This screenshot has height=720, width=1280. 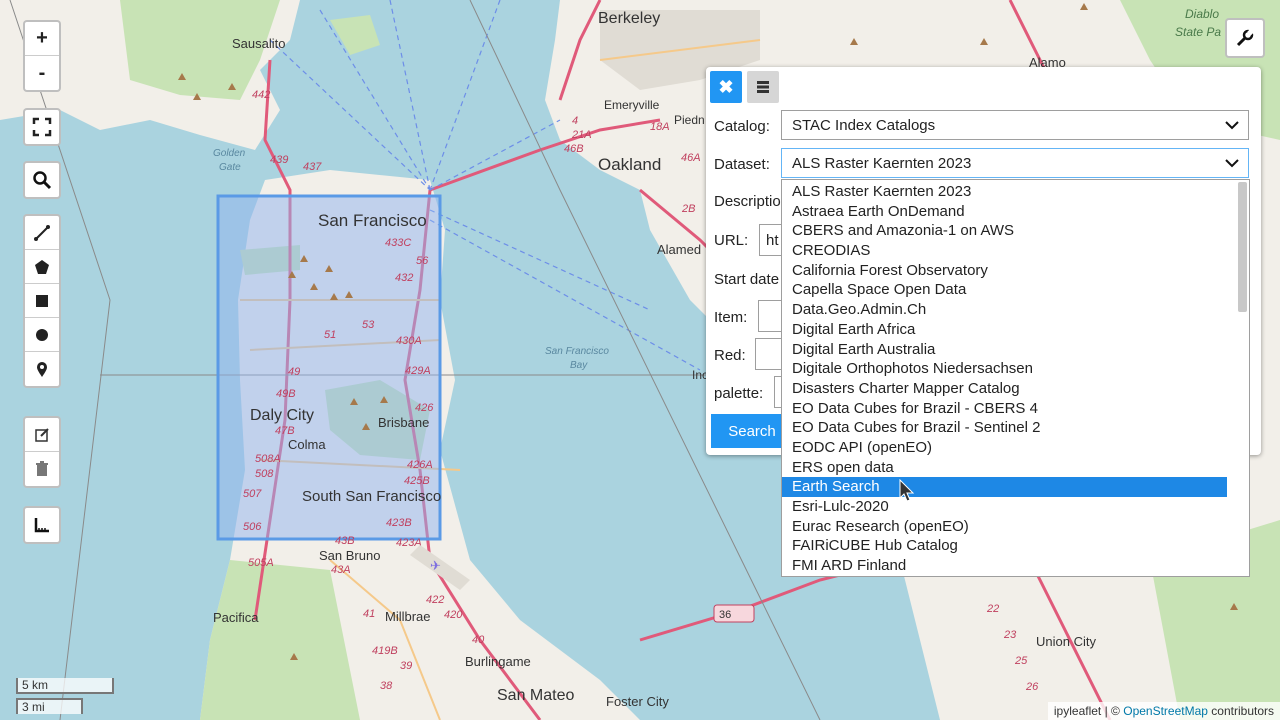 What do you see at coordinates (575, 121) in the screenshot?
I see `svg-text: 4` at bounding box center [575, 121].